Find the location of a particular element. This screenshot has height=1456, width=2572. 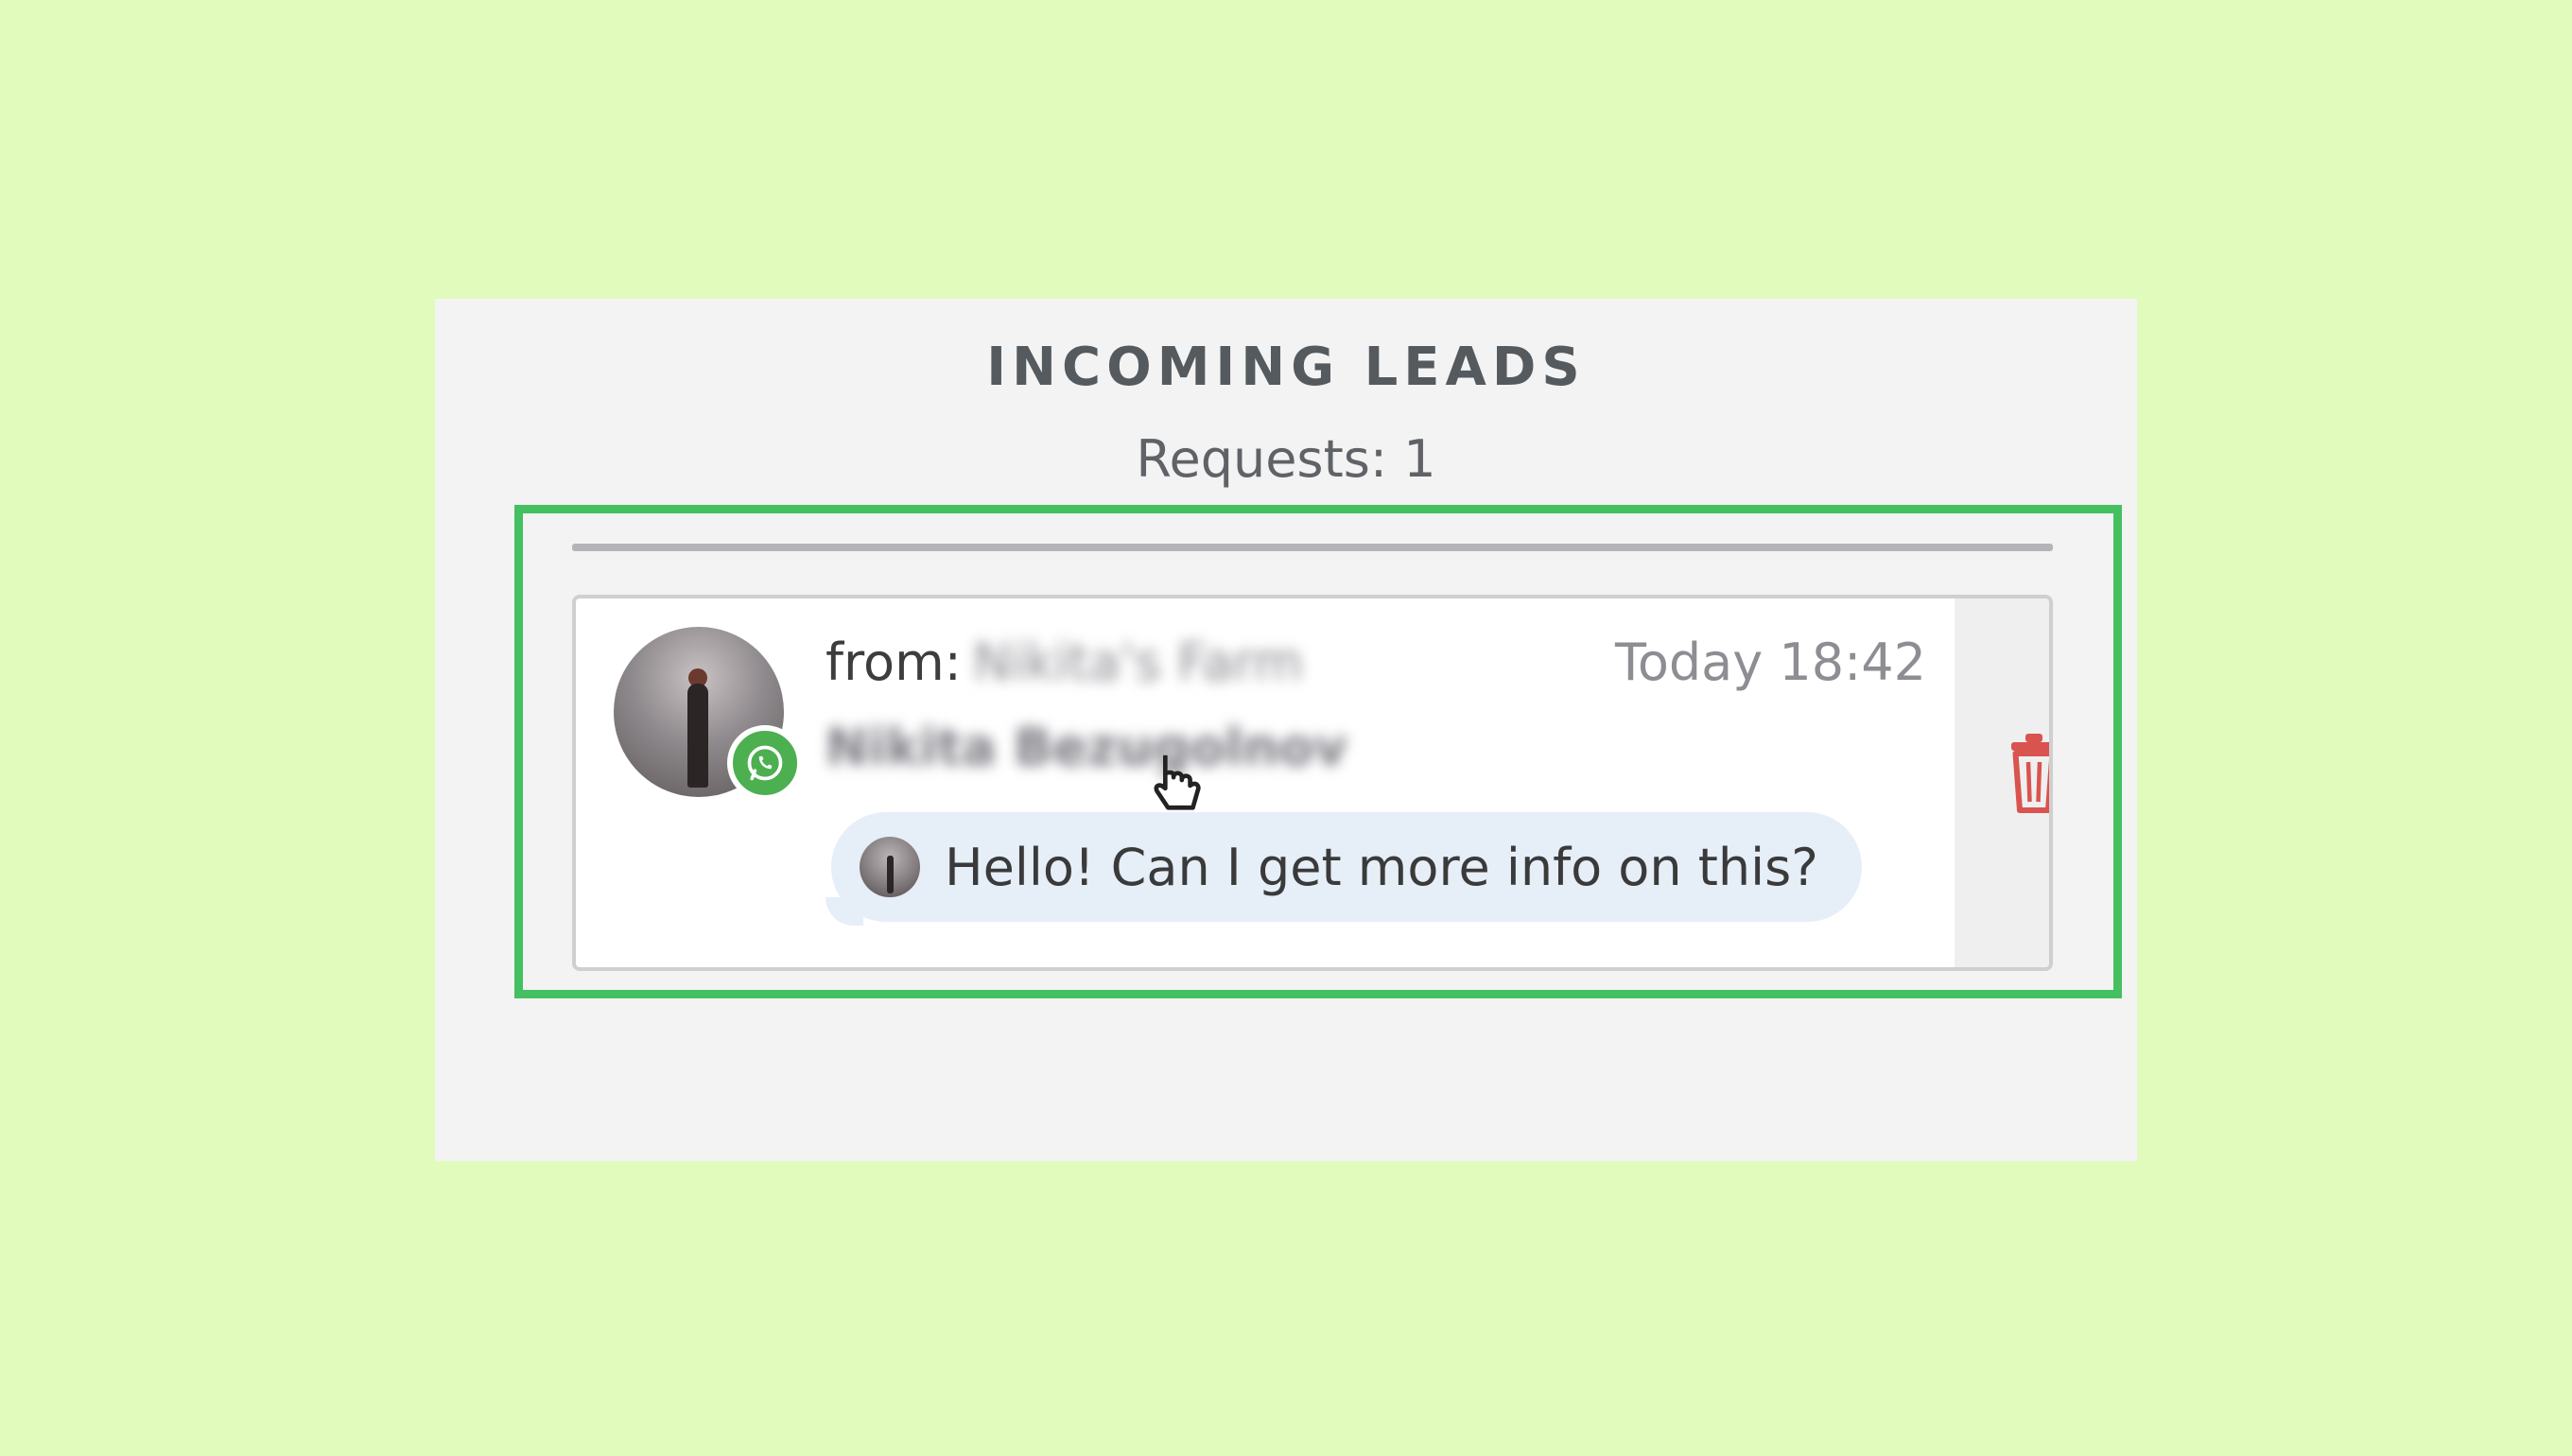

from-label: from: is located at coordinates (893, 662).